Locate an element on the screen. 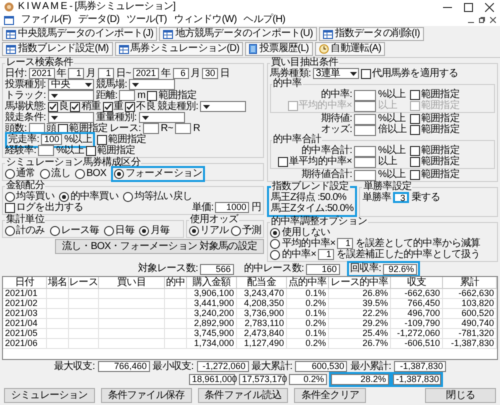 The image size is (500, 405). toolbar-button: 自動運転(A) is located at coordinates (350, 49).